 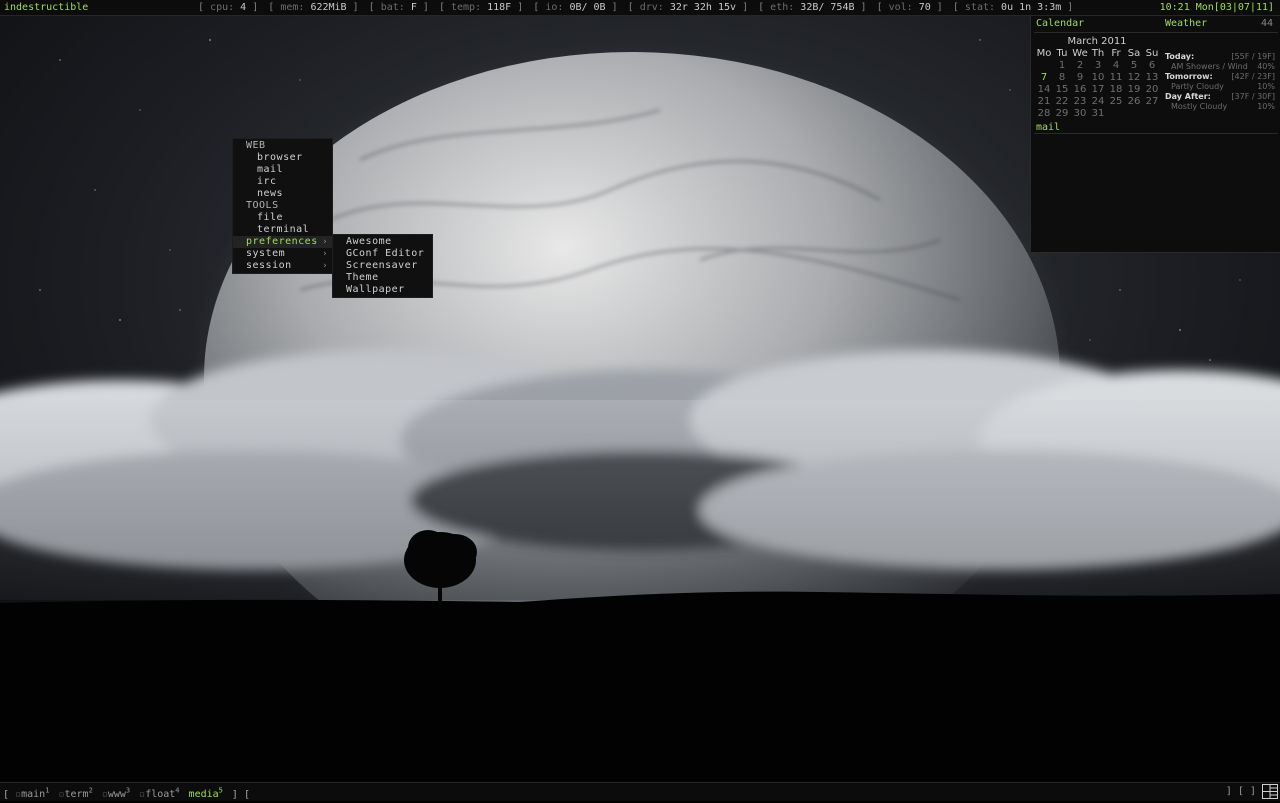 I want to click on menu-item-system-label: system, so click(x=266, y=253).